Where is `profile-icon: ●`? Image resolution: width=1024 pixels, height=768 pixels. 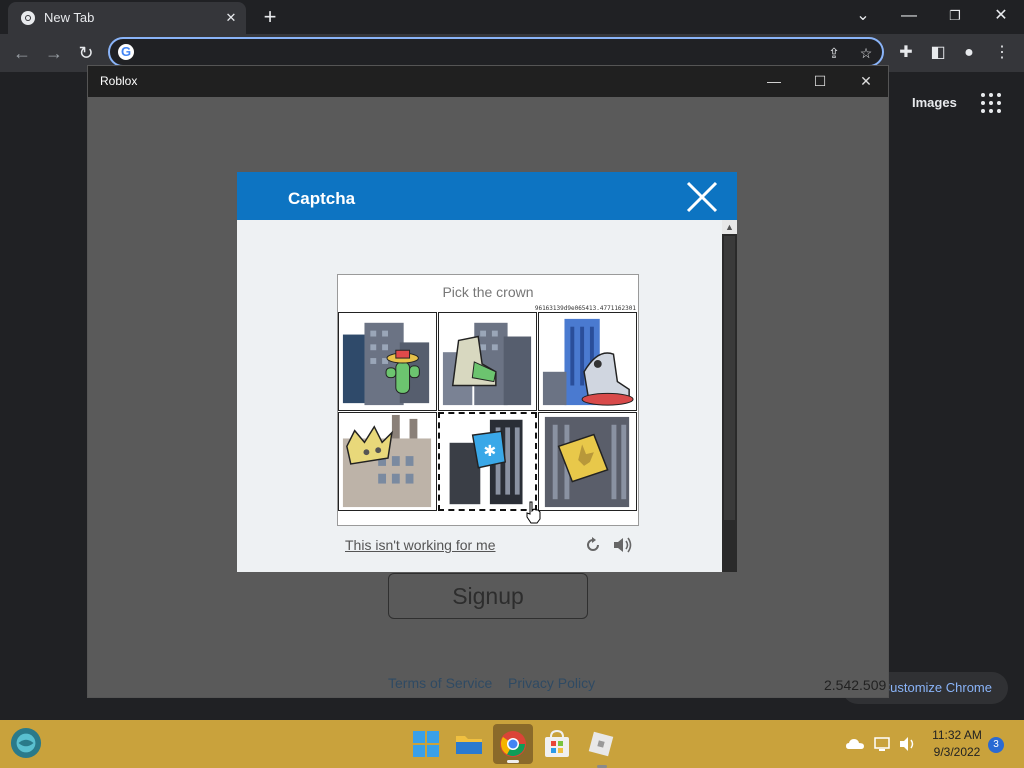
profile-icon: ● is located at coordinates (969, 53).